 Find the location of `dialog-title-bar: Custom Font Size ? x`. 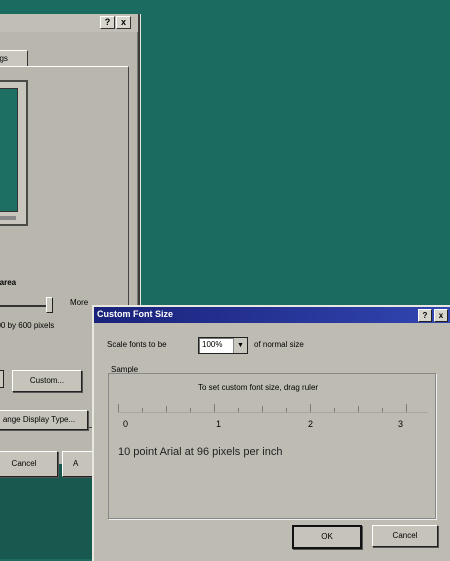

dialog-title-bar: Custom Font Size ? x is located at coordinates (272, 315).